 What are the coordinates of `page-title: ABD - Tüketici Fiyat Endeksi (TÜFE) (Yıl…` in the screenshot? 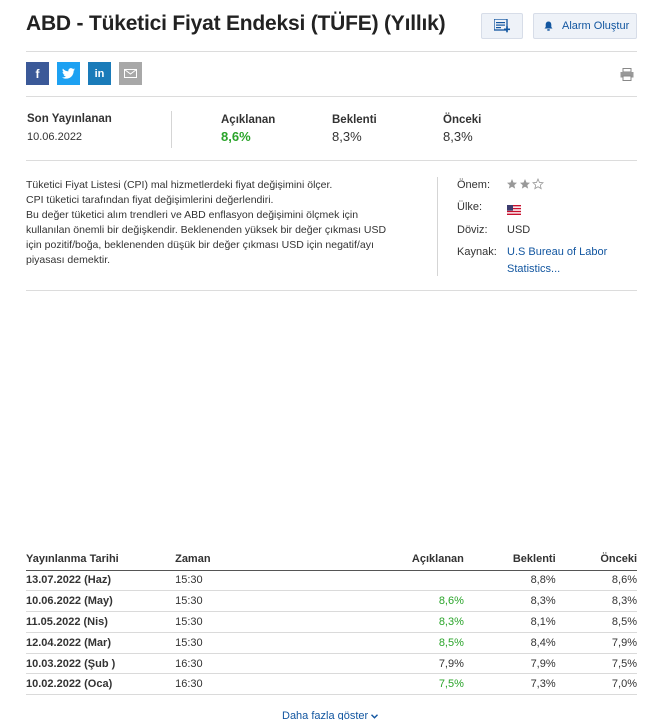 It's located at (236, 23).